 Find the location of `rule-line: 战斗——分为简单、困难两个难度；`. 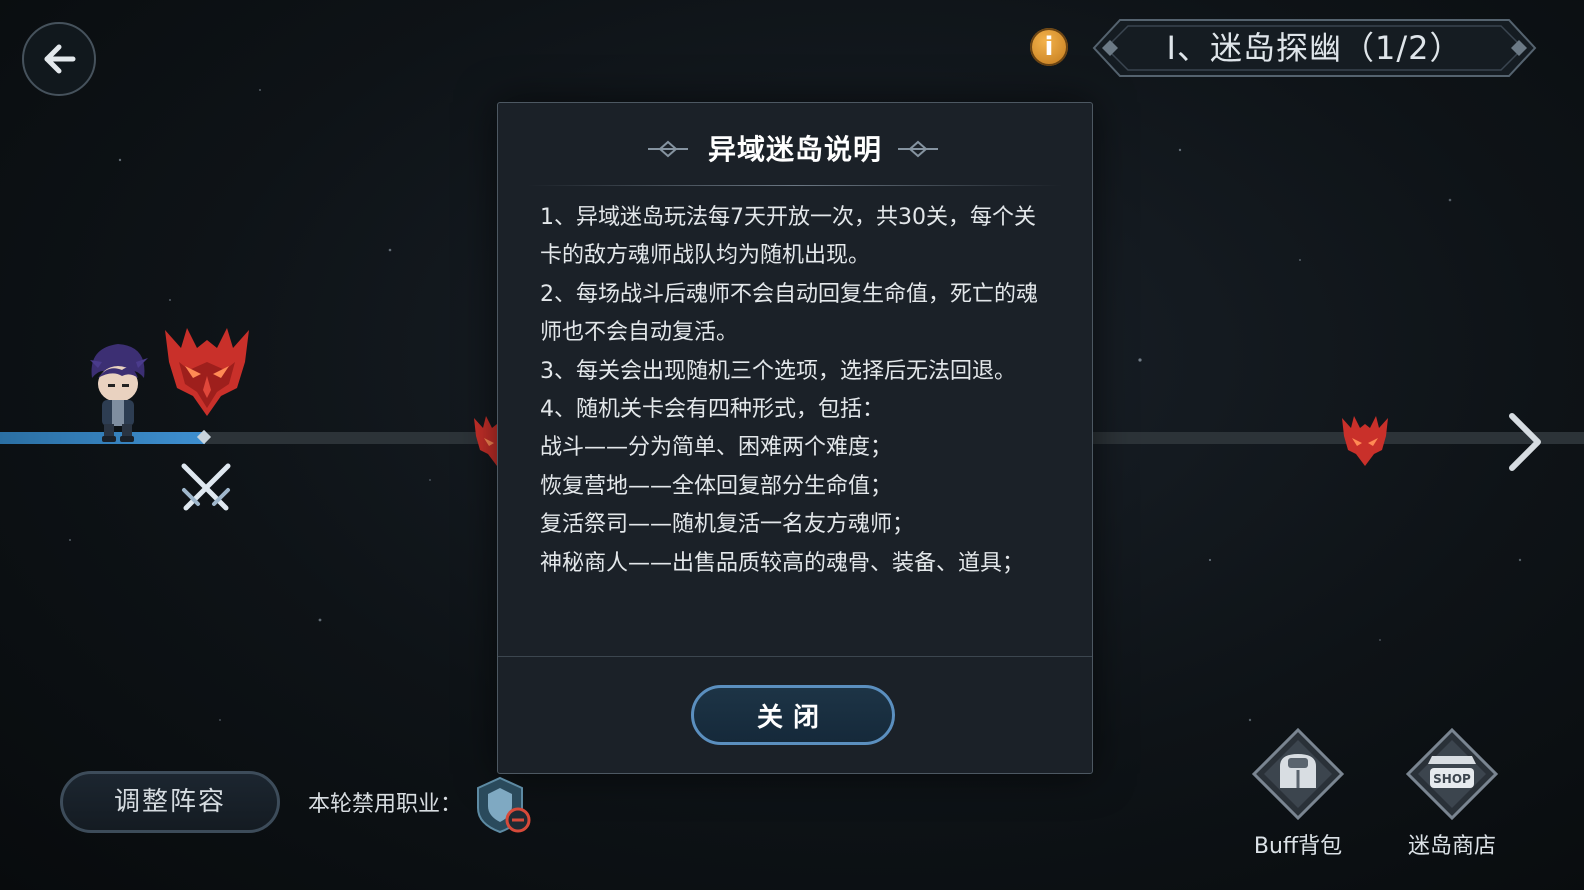

rule-line: 战斗——分为简单、困难两个难度； is located at coordinates (716, 448).